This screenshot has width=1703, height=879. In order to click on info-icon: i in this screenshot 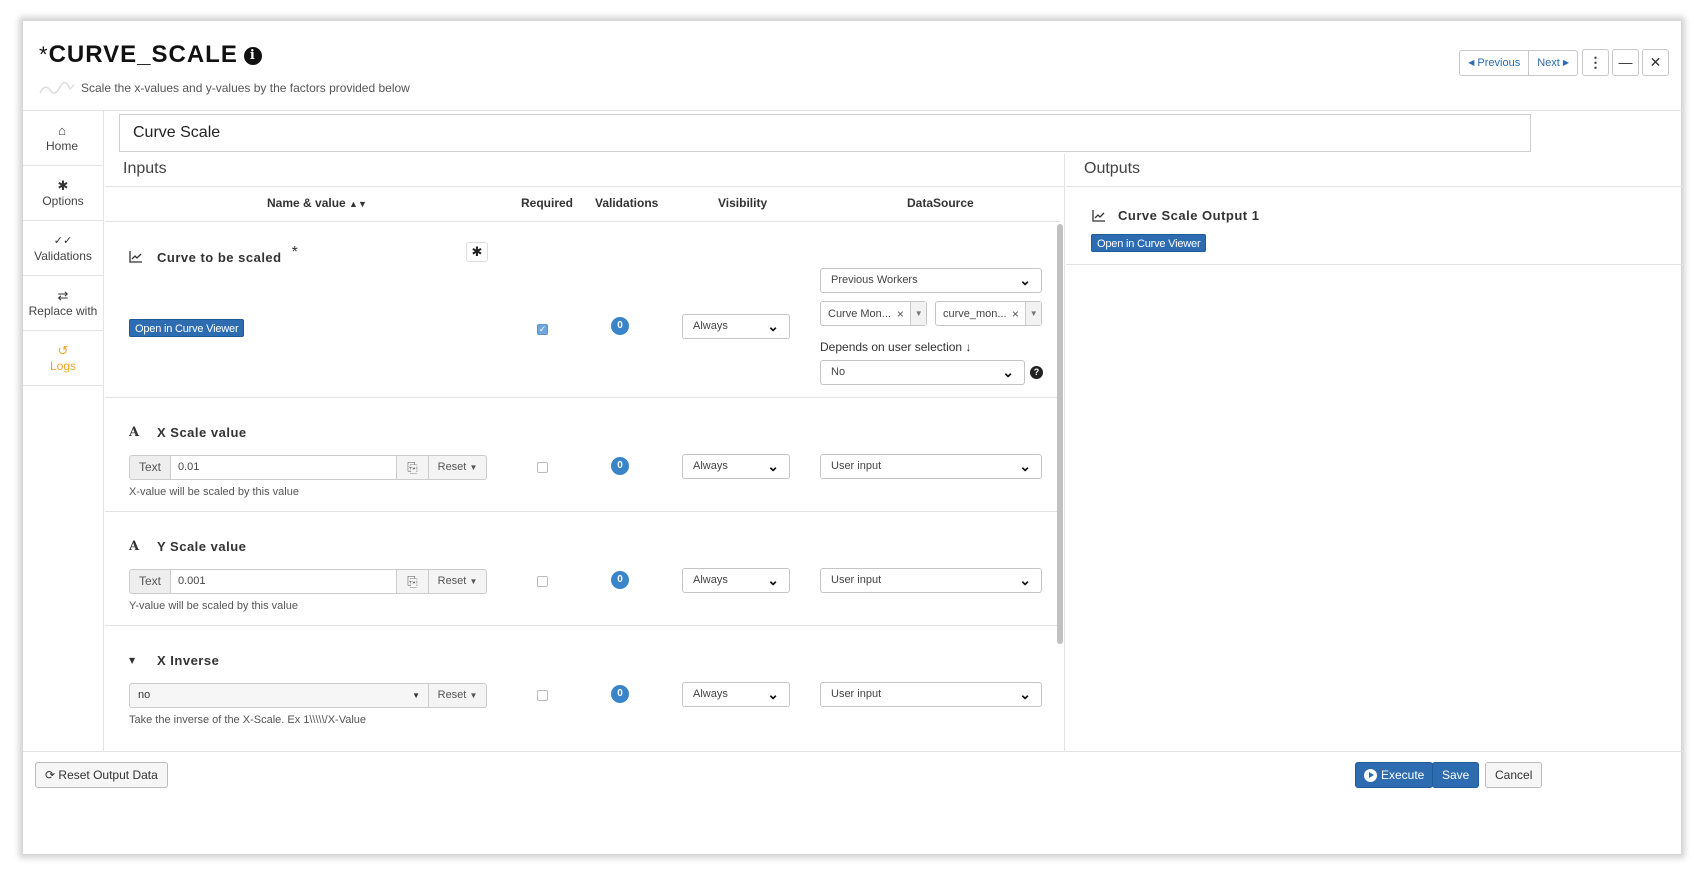, I will do `click(252, 56)`.